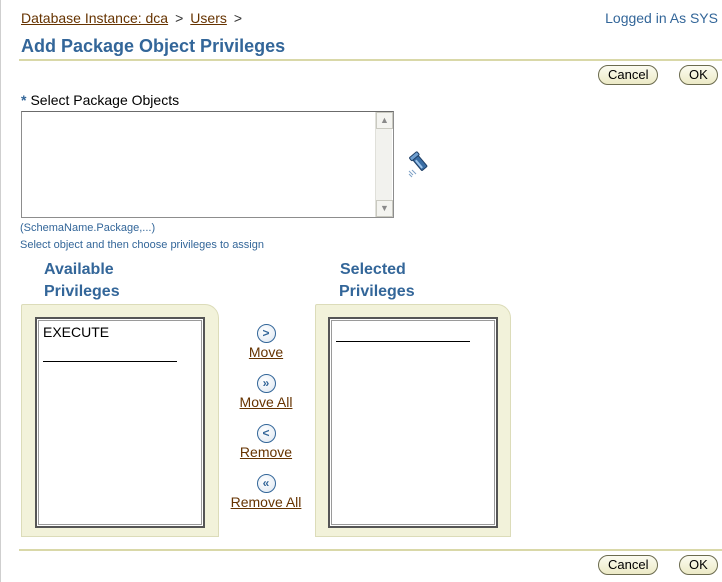 Image resolution: width=722 pixels, height=582 pixels. What do you see at coordinates (698, 565) in the screenshot?
I see `ok-button-bottom: OK` at bounding box center [698, 565].